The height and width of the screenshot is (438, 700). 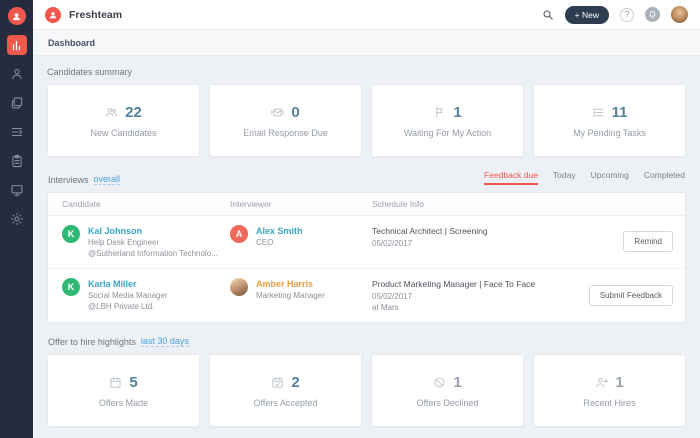 What do you see at coordinates (454, 284) in the screenshot?
I see `schedule-title: Product Marketing Manager | Face To Face` at bounding box center [454, 284].